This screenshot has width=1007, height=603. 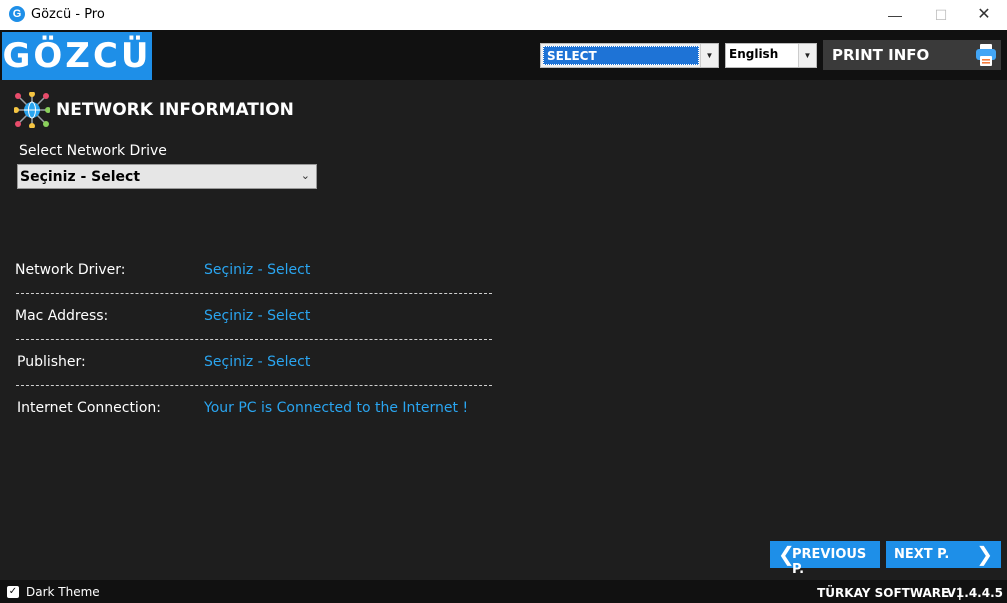 I want to click on language-dropdown: English ▼, so click(x=771, y=55).